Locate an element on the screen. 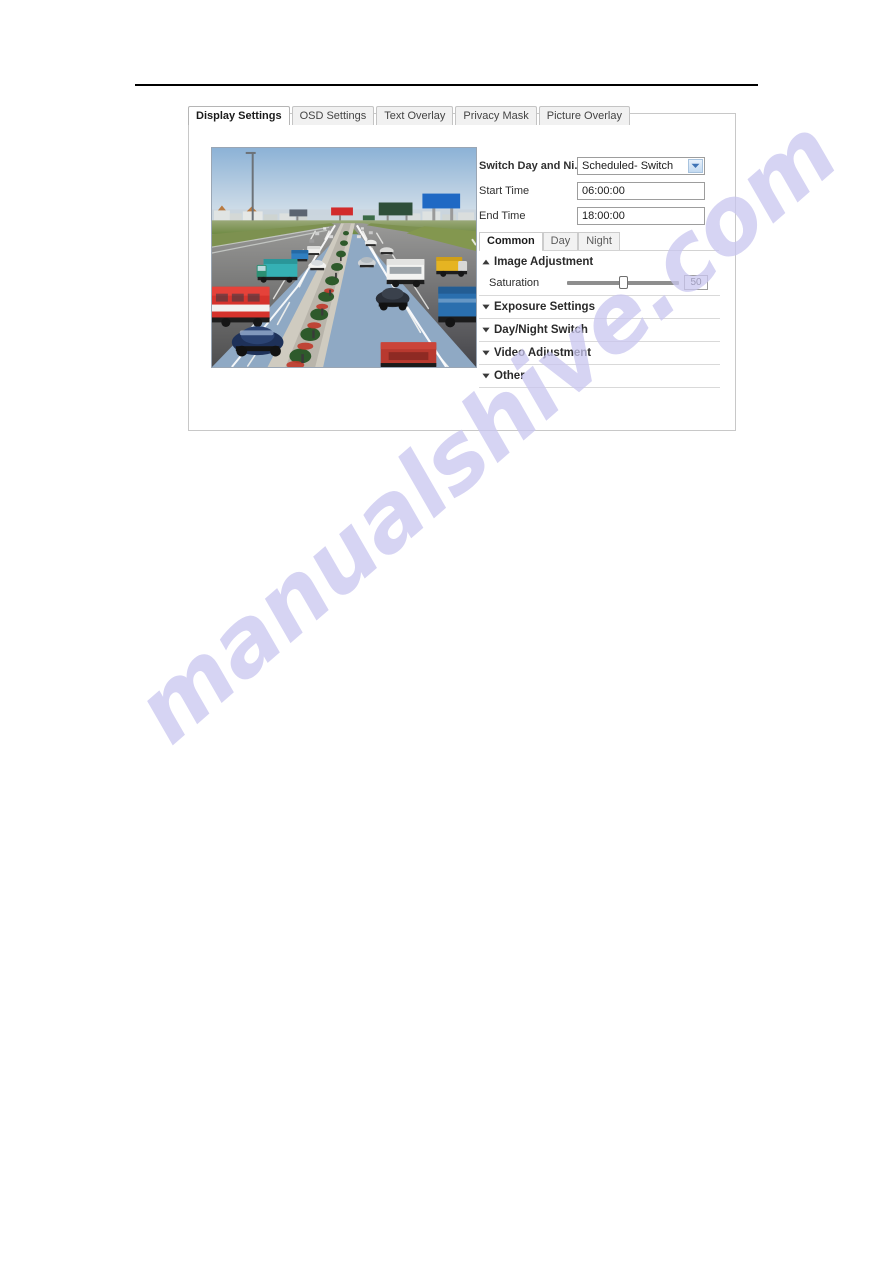  select-value: Scheduled- Switch is located at coordinates (628, 165).